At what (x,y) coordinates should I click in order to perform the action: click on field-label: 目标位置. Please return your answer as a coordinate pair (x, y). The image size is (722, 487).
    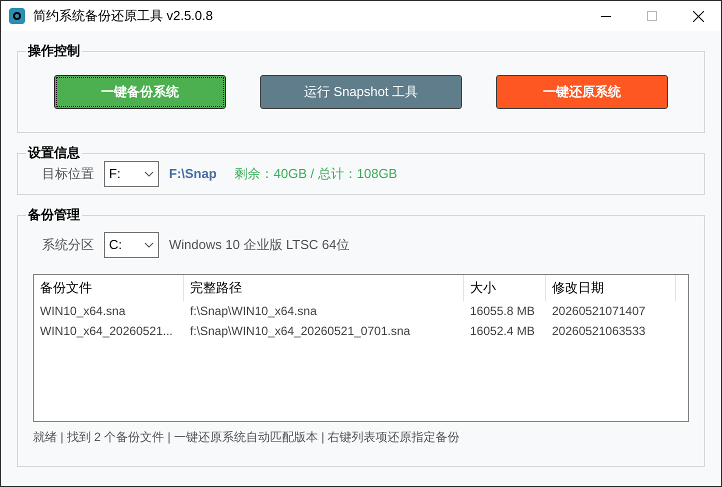
    Looking at the image, I should click on (68, 174).